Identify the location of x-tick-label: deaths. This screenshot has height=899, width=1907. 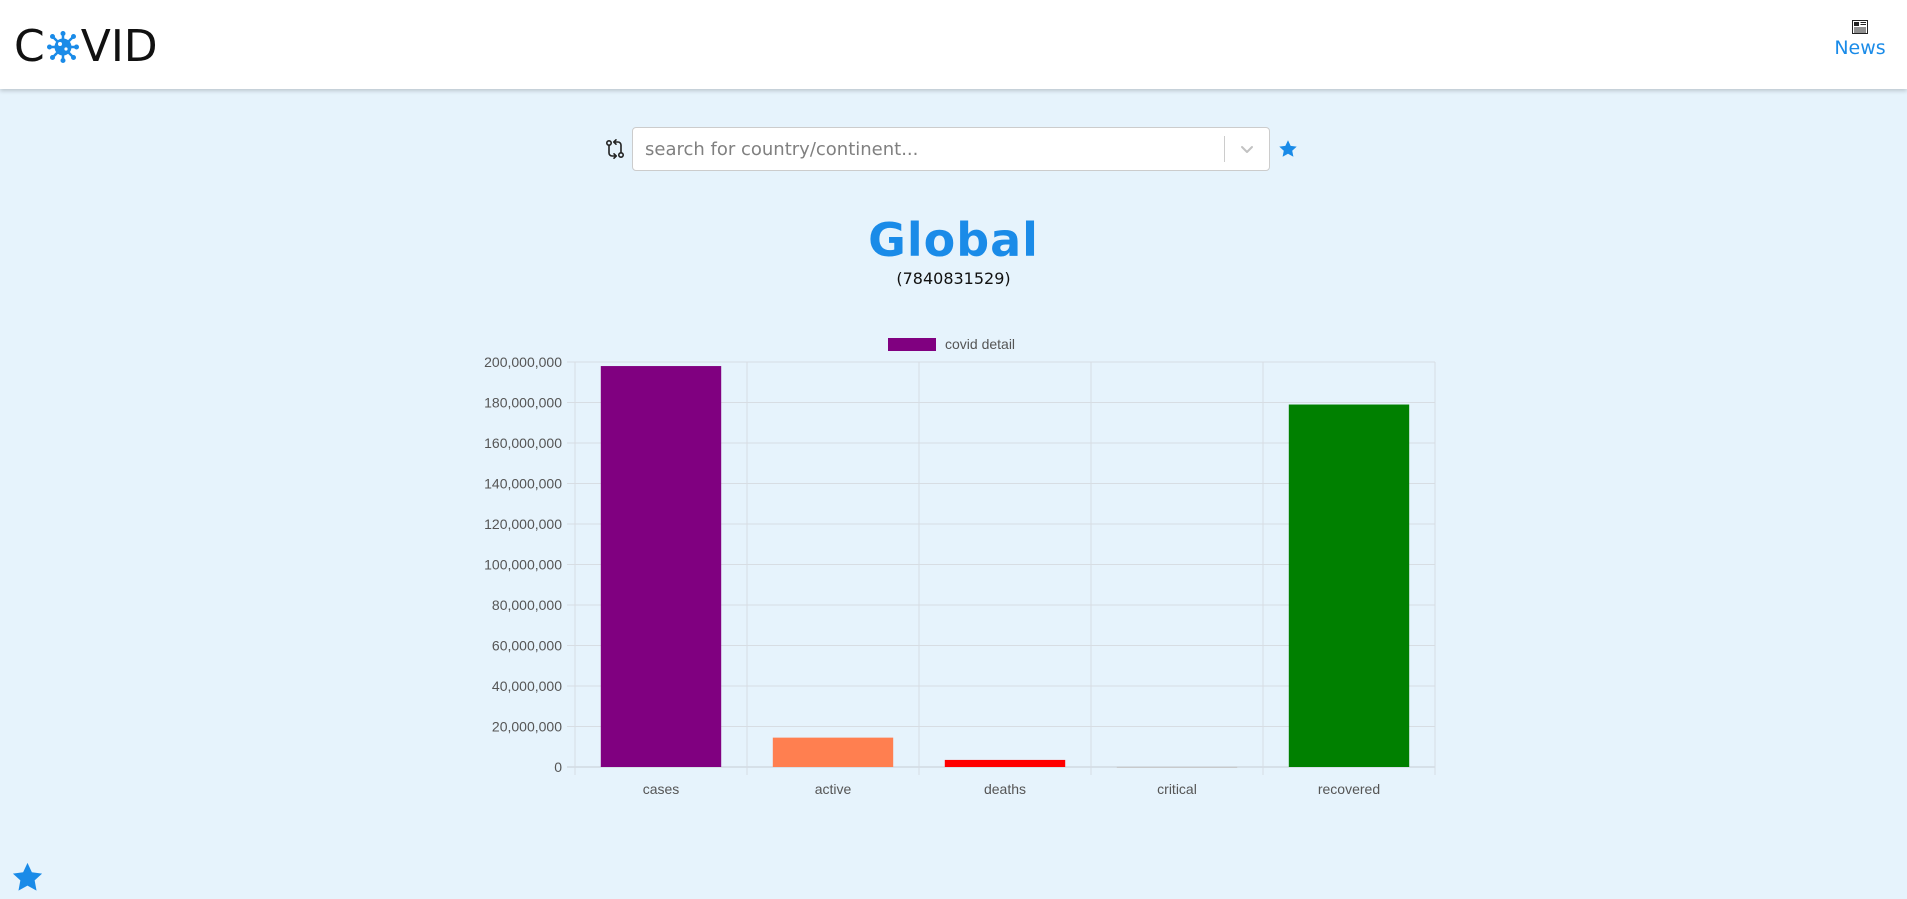
(1005, 789).